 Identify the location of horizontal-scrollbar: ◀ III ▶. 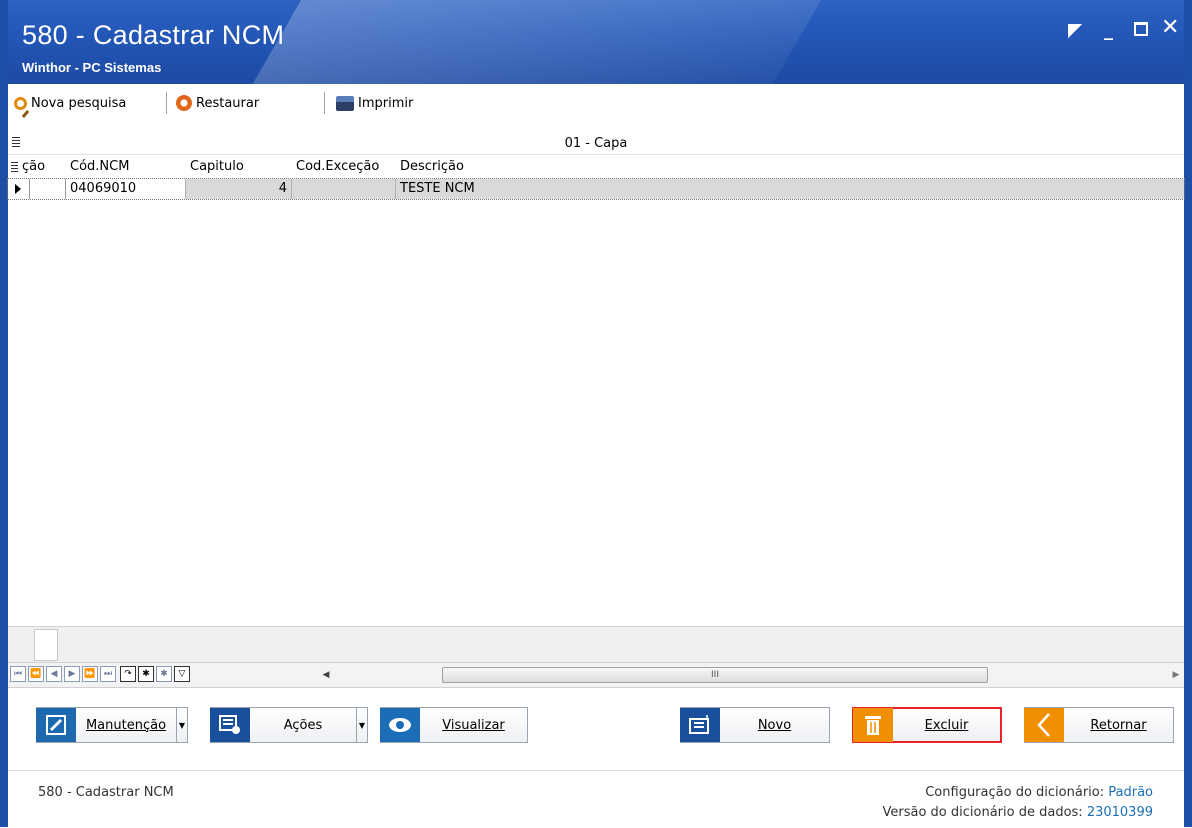
(751, 675).